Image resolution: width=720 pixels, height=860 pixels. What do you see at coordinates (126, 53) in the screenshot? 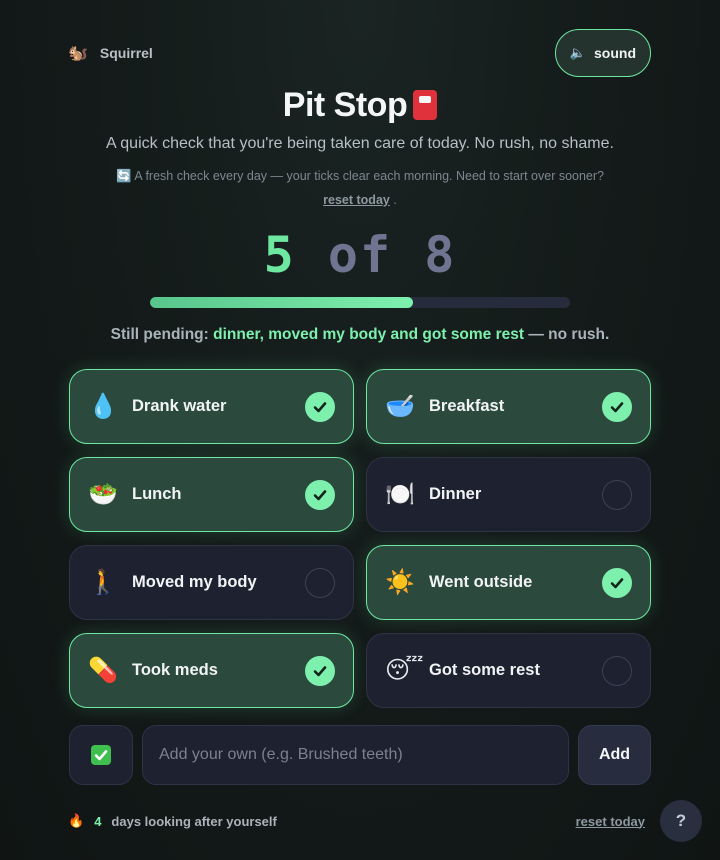
I see `brand-name: Squirrel` at bounding box center [126, 53].